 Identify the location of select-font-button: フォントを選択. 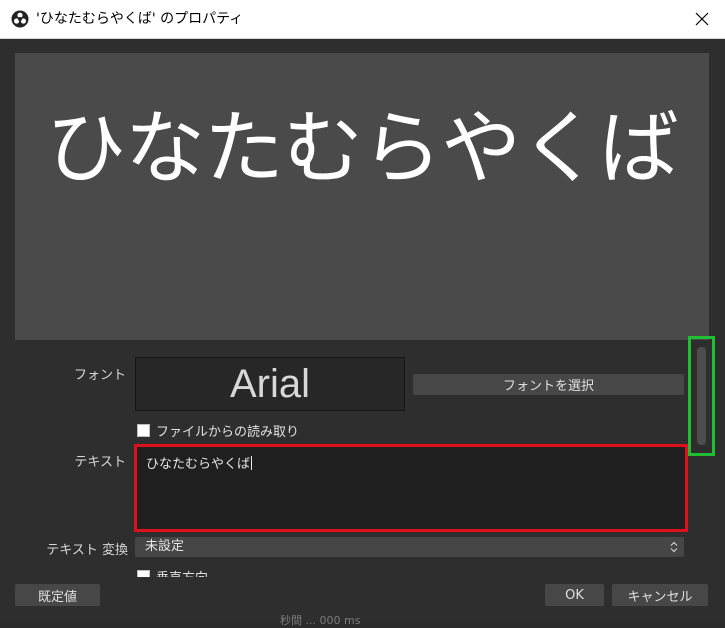
(548, 384).